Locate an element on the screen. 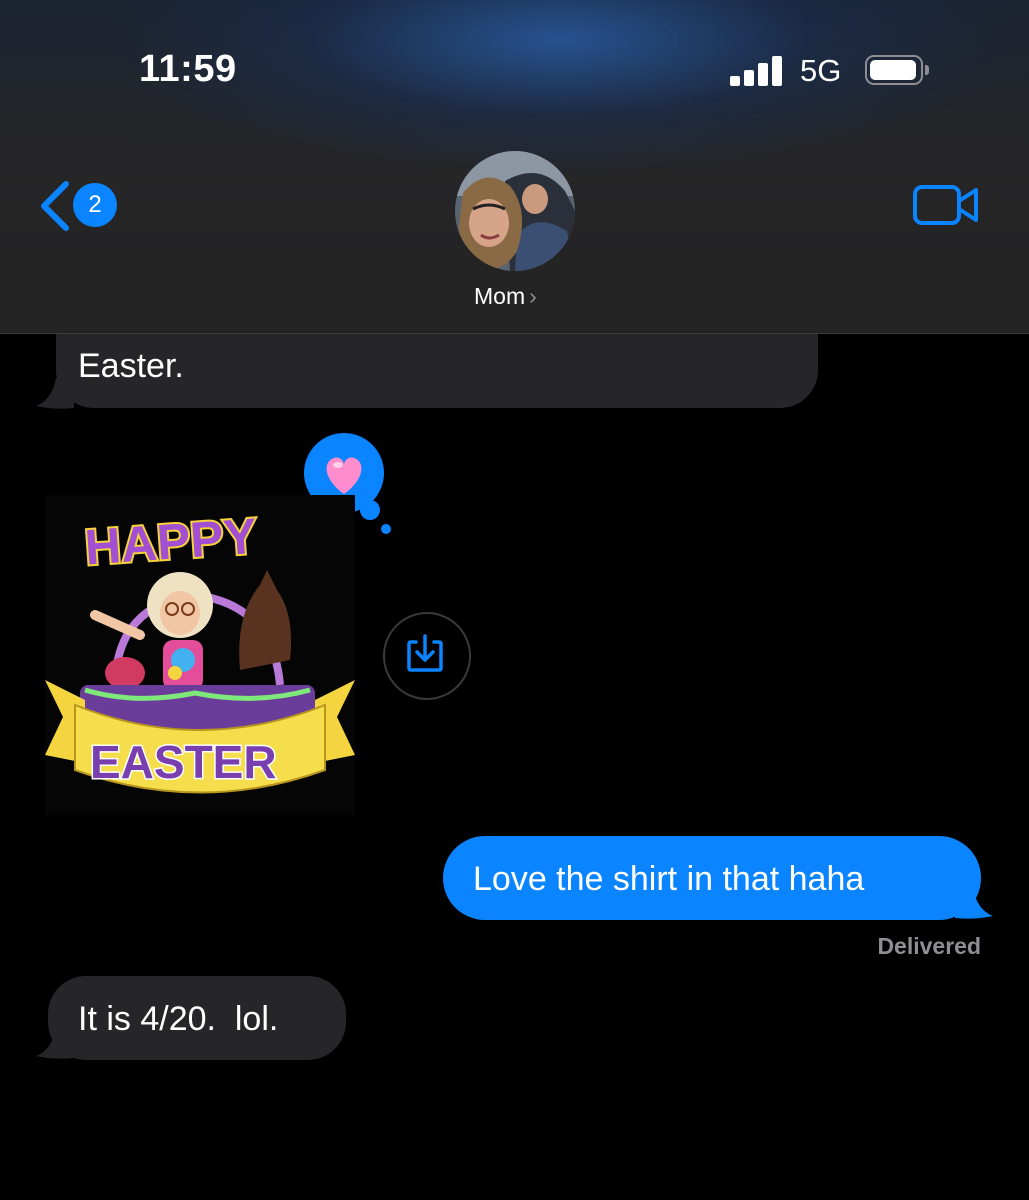 This screenshot has width=1029, height=1200. outgoing-message-bubble: Love the shirt in that haha is located at coordinates (712, 878).